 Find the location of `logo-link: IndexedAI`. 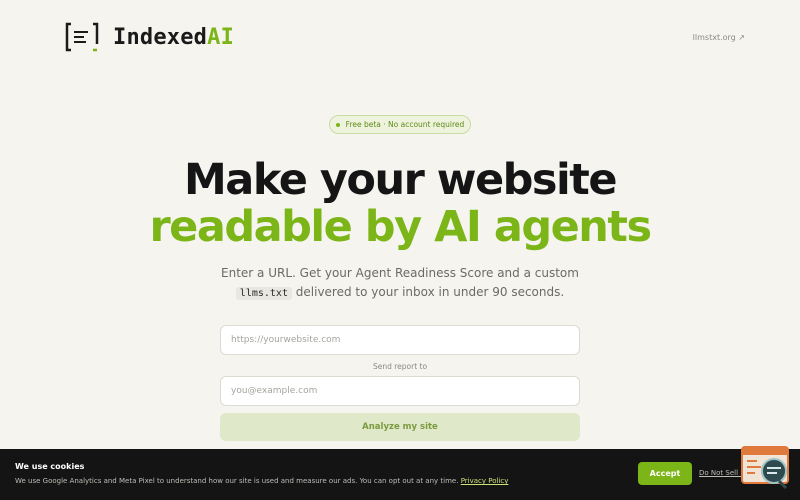

logo-link: IndexedAI is located at coordinates (149, 37).